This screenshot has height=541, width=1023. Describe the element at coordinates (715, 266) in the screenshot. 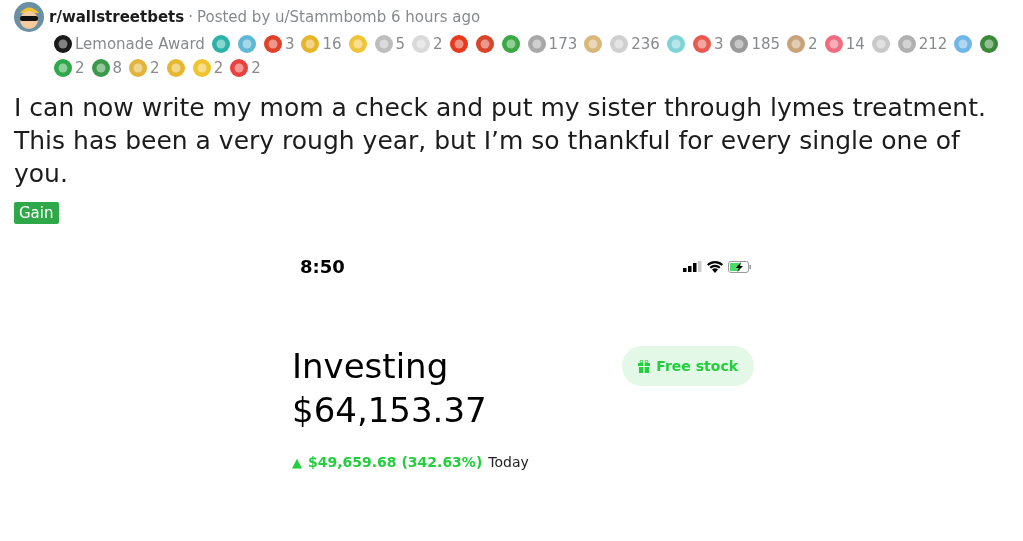

I see `wifi-icon` at that location.